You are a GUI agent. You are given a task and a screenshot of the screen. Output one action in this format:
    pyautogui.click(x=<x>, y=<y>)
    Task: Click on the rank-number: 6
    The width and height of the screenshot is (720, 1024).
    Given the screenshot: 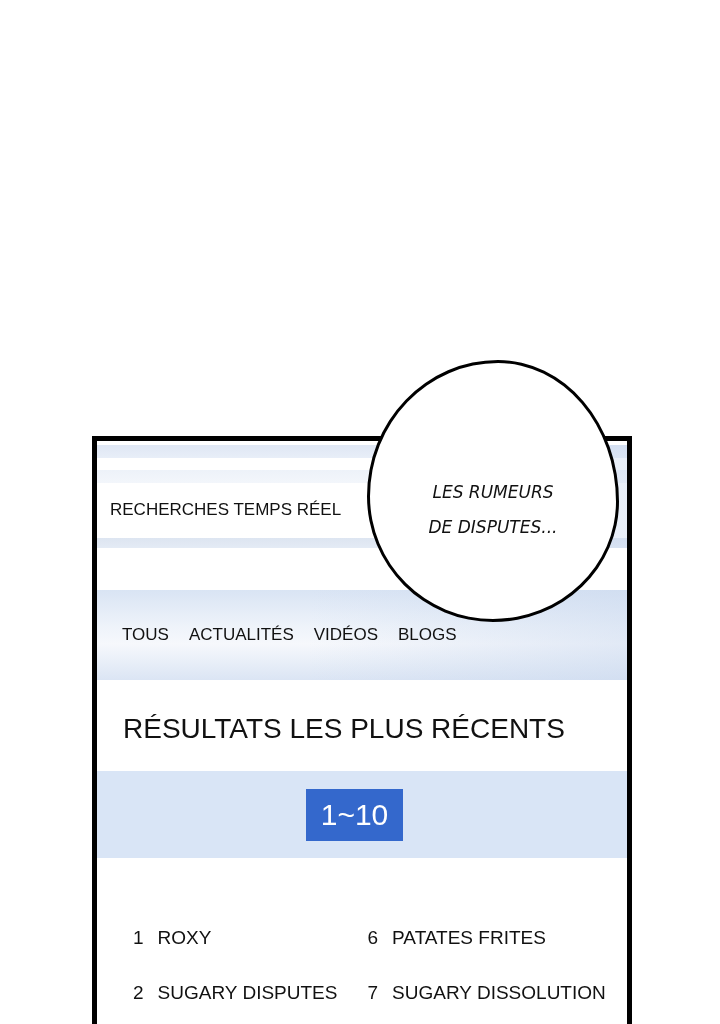 What is the action you would take?
    pyautogui.click(x=373, y=938)
    